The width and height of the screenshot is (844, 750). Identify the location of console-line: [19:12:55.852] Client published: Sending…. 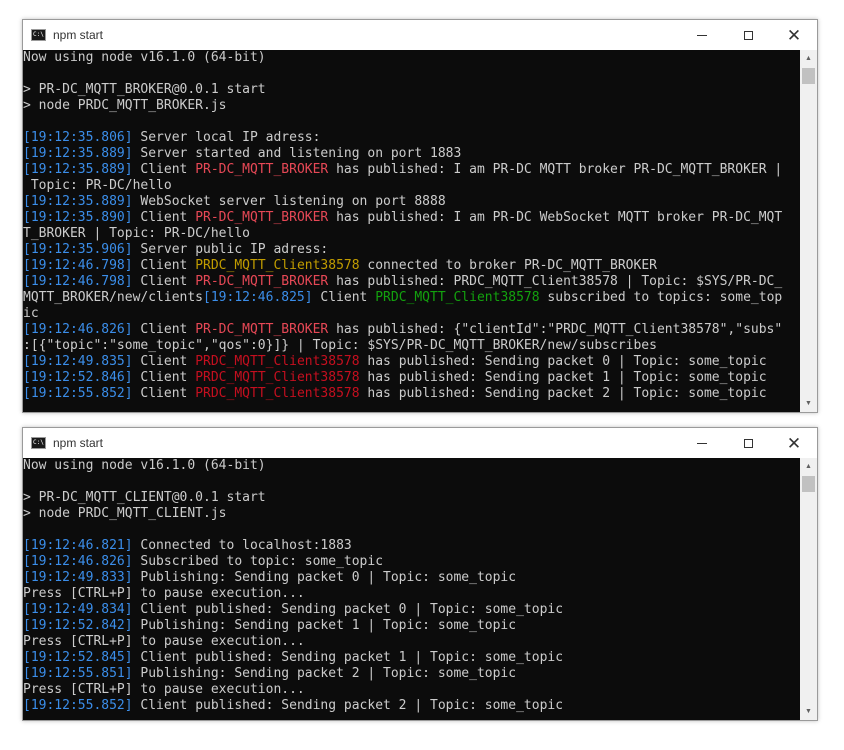
(411, 706).